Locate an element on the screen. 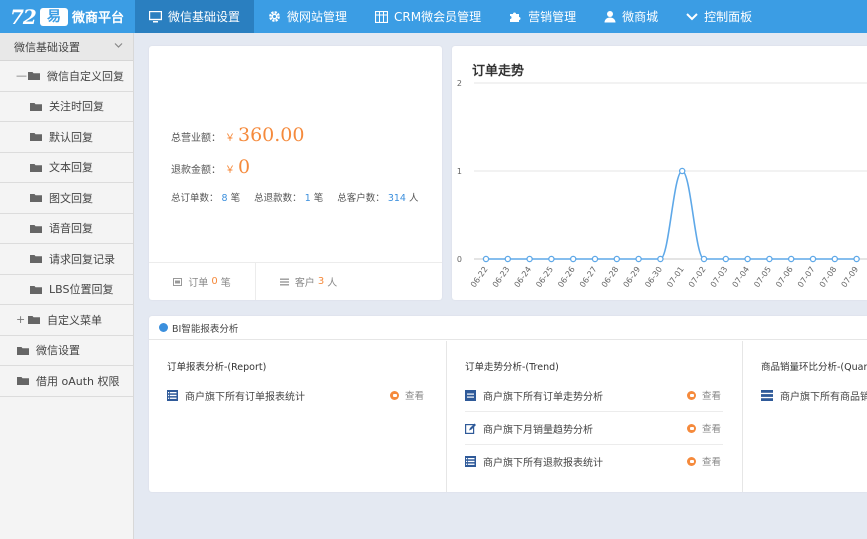 The height and width of the screenshot is (539, 867). sidebar-item: 微信设置 is located at coordinates (66, 351).